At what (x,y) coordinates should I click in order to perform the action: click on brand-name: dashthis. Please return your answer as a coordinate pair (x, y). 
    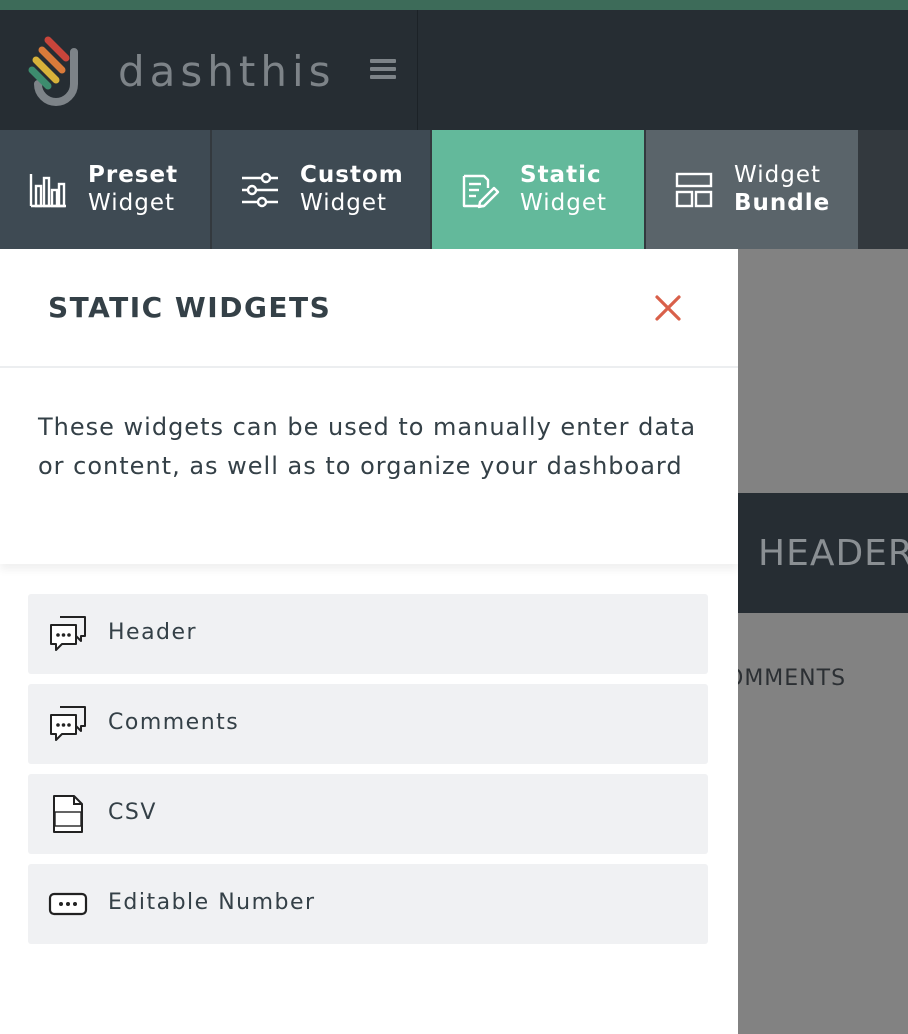
    Looking at the image, I should click on (227, 71).